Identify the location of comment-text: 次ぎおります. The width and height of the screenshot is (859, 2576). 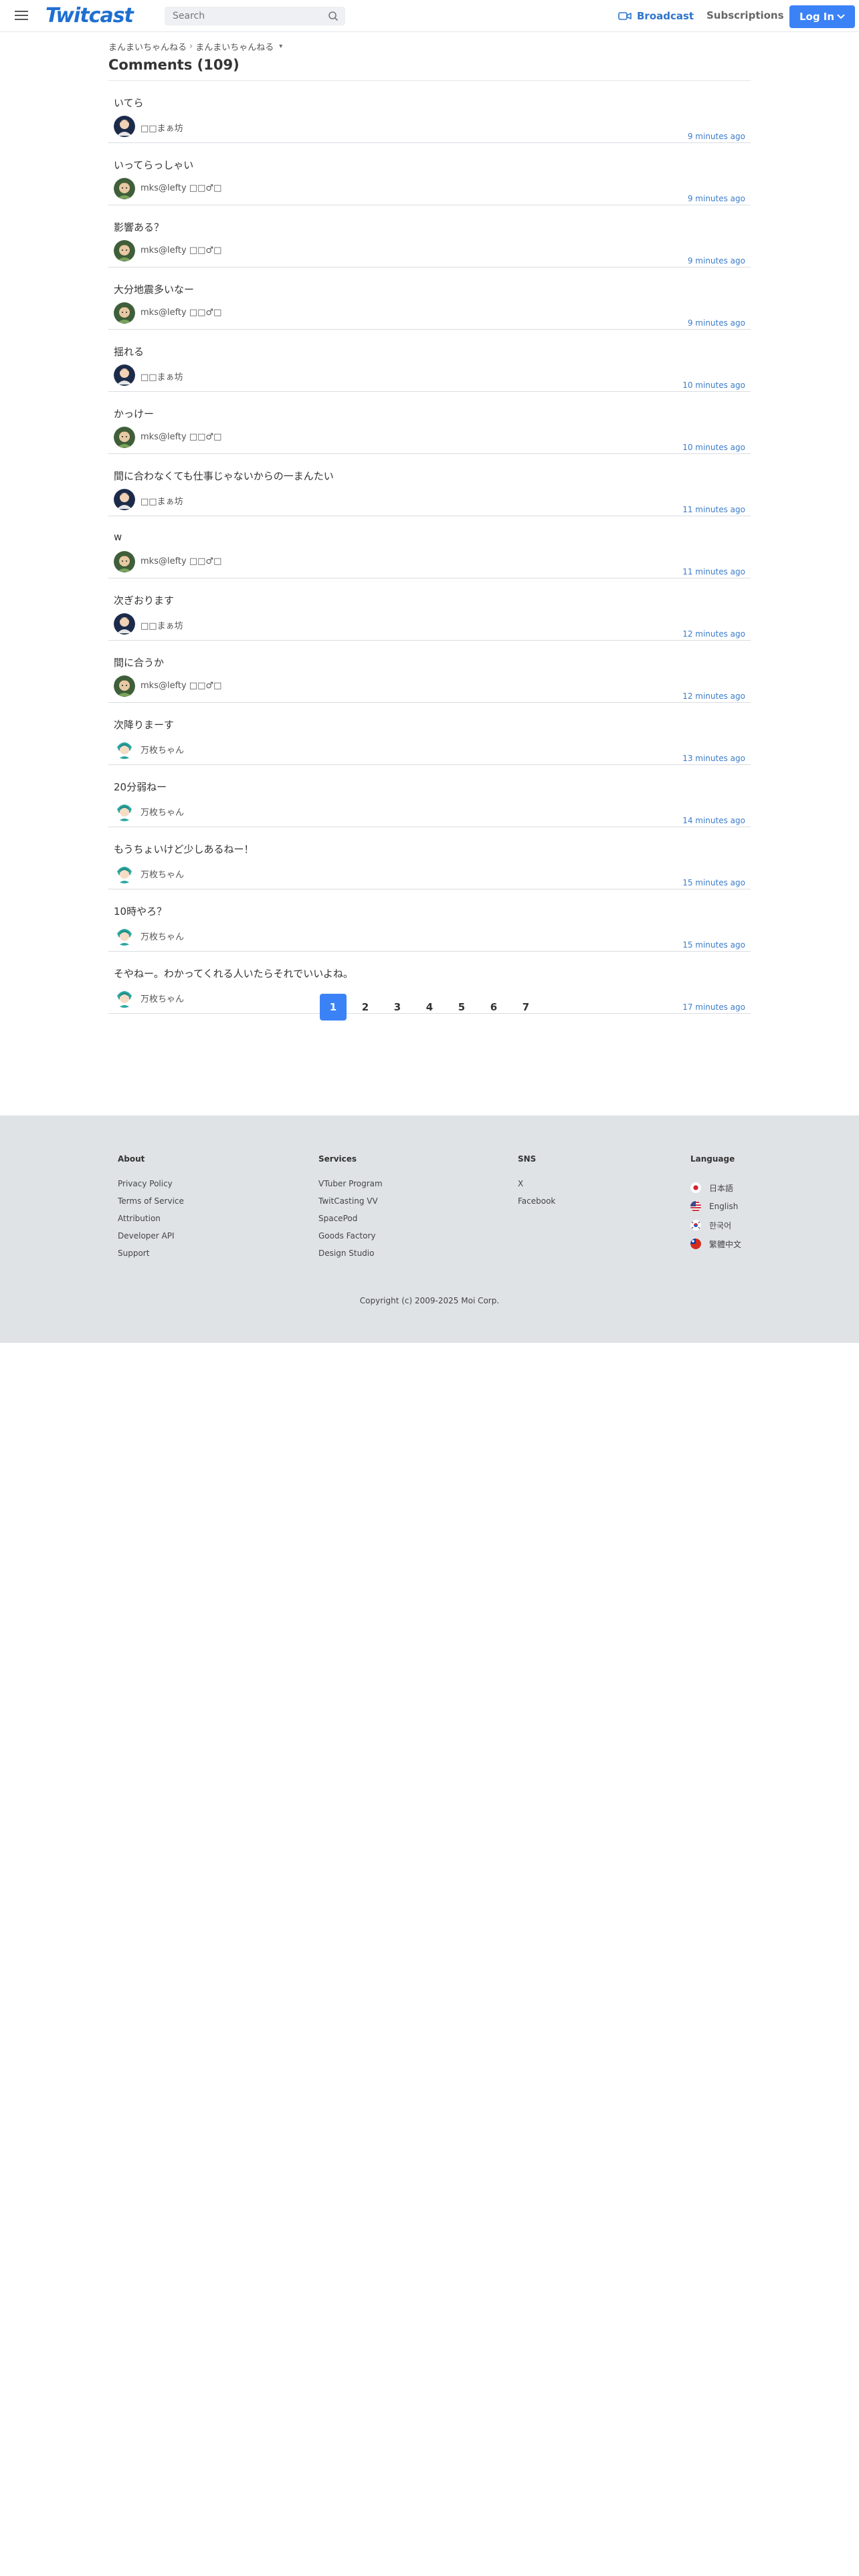
(144, 601).